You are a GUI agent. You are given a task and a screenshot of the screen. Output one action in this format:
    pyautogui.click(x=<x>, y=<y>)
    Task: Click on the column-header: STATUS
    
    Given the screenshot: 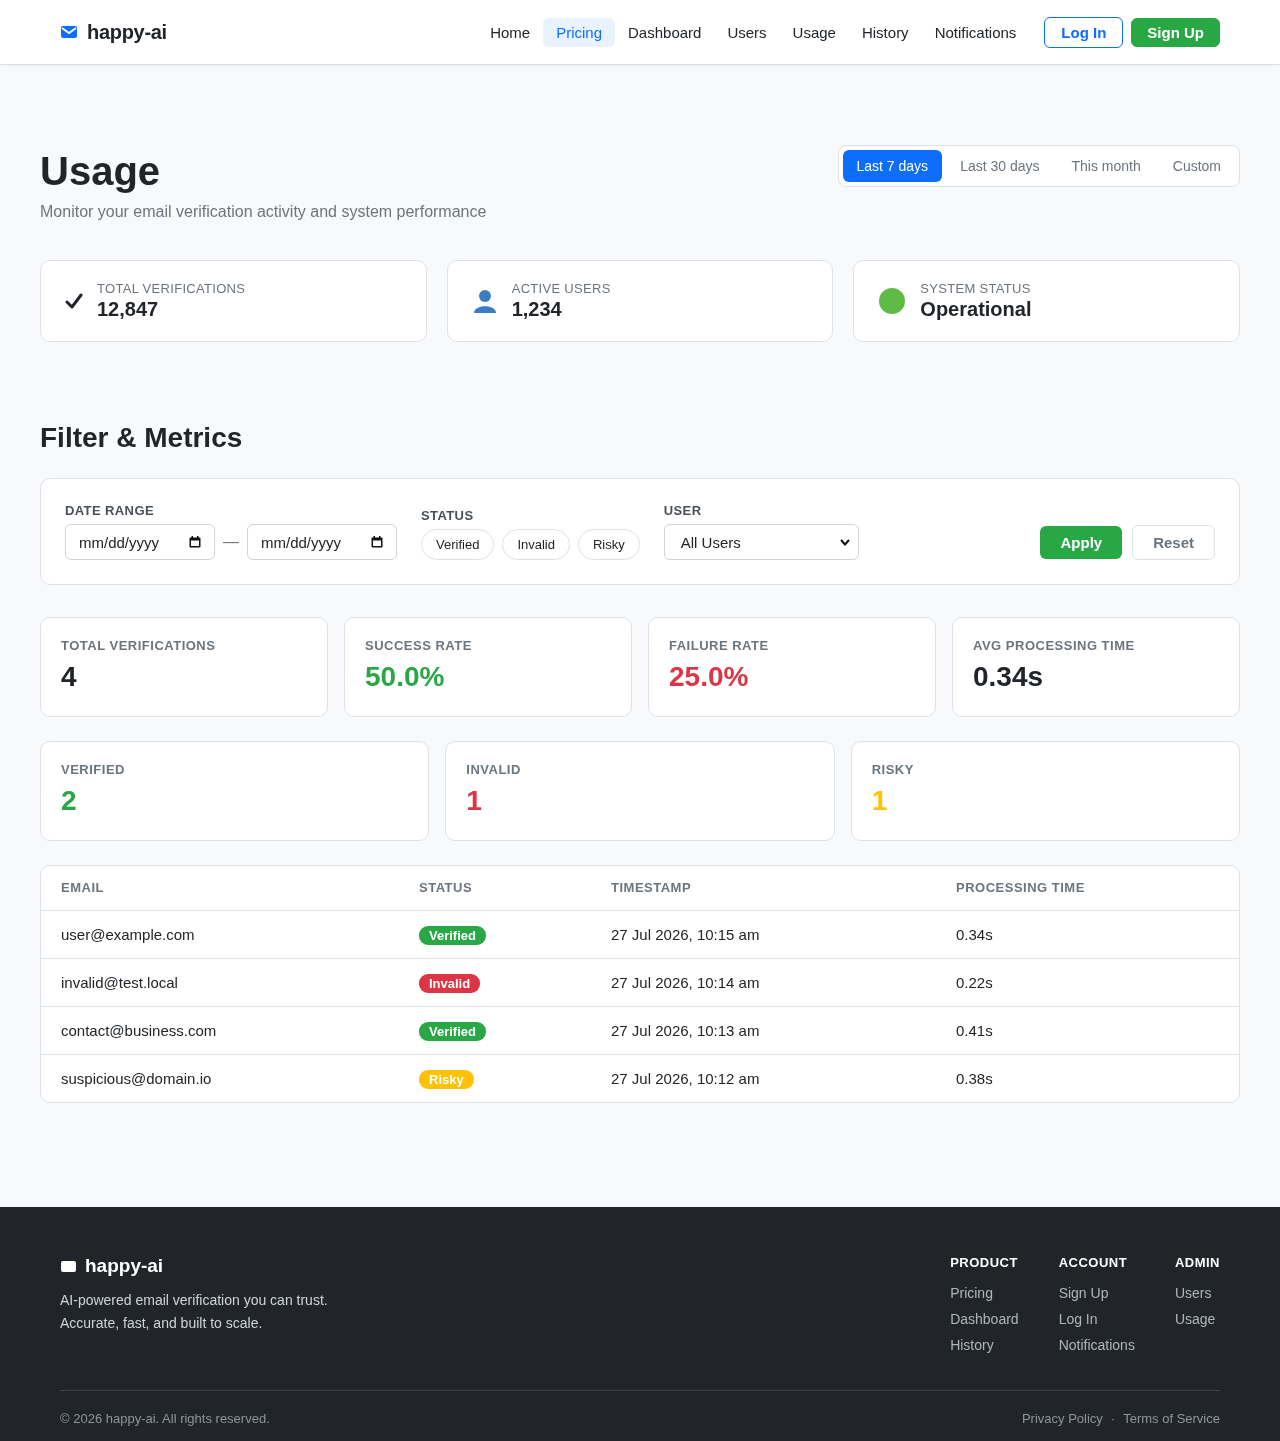 What is the action you would take?
    pyautogui.click(x=495, y=888)
    